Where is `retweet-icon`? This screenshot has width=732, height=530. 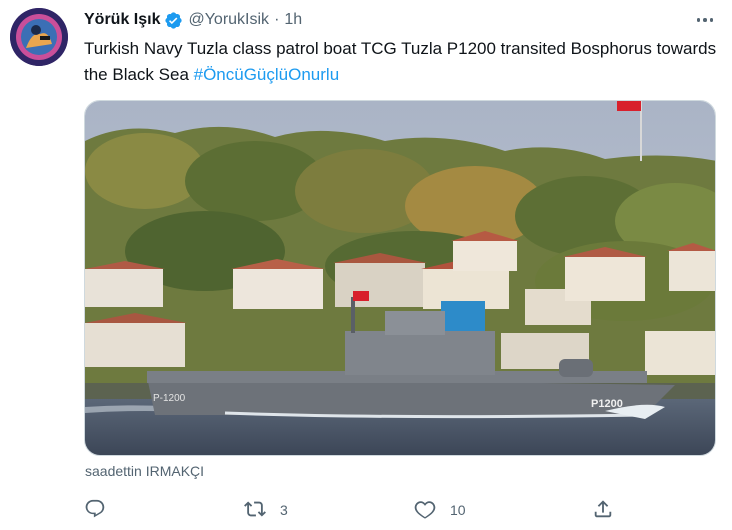
retweet-icon is located at coordinates (255, 510).